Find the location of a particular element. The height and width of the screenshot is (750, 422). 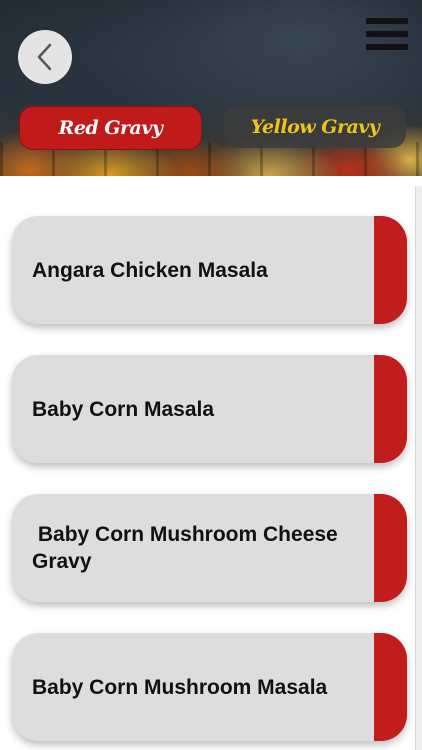

recipe-name: Angara Chicken Masala is located at coordinates (150, 270).